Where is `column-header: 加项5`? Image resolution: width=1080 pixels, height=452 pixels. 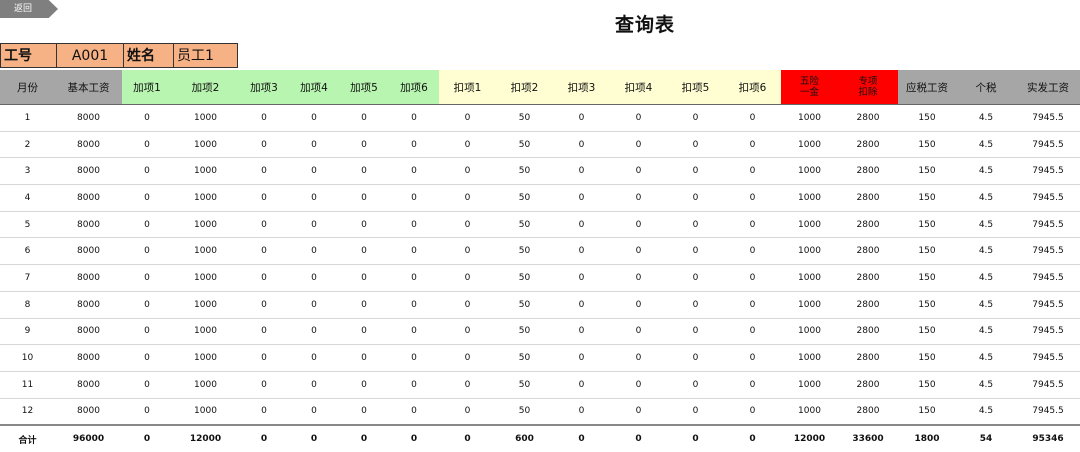
column-header: 加项5 is located at coordinates (364, 87).